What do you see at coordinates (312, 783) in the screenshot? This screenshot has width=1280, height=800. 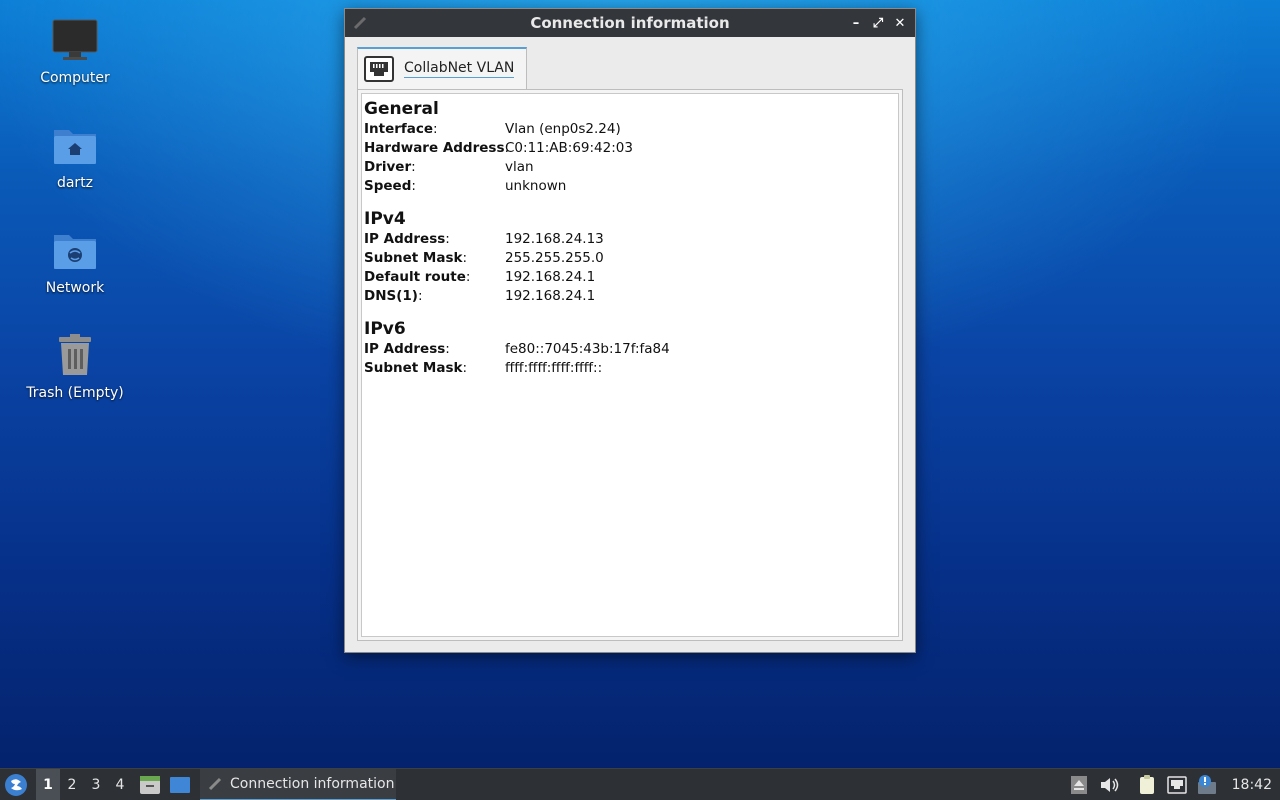 I see `task-label: Connection information` at bounding box center [312, 783].